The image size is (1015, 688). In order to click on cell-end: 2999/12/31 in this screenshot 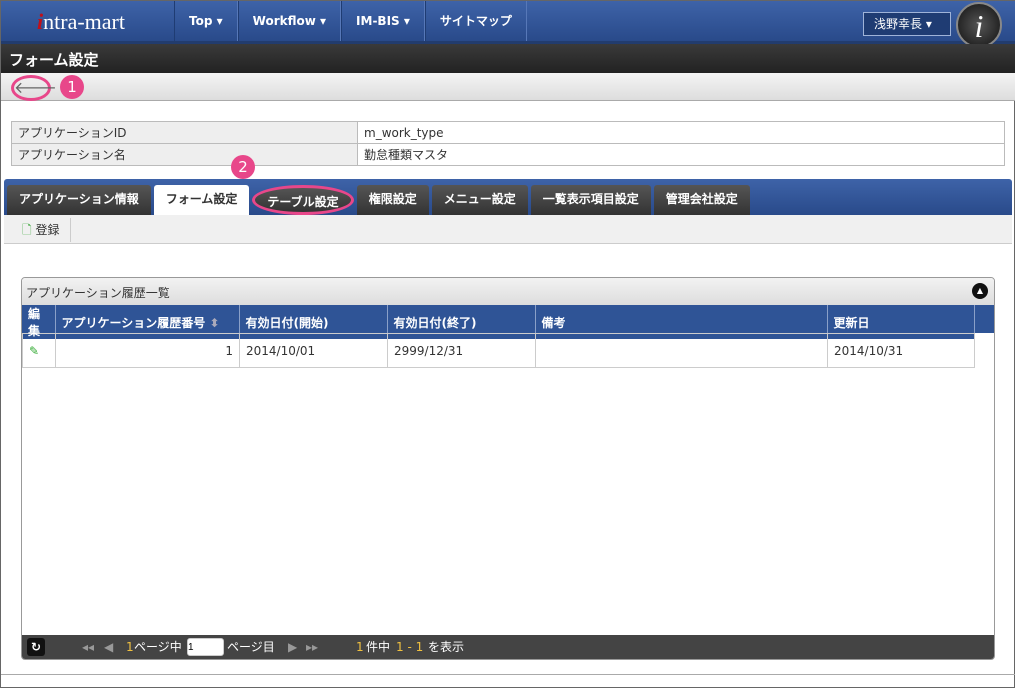, I will do `click(461, 350)`.